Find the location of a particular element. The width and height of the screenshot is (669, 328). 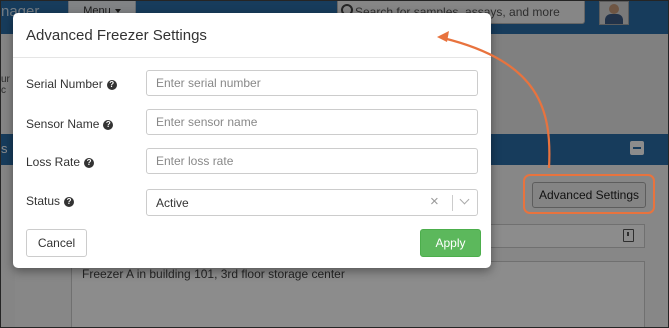

select-divider is located at coordinates (452, 203).